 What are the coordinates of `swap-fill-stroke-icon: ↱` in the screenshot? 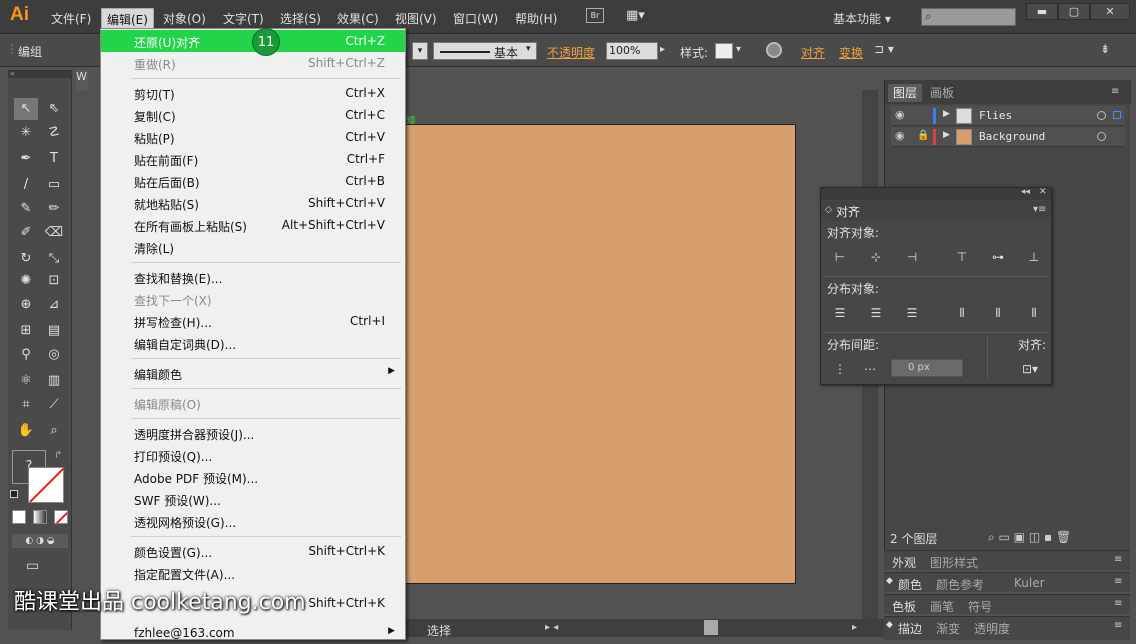 It's located at (58, 455).